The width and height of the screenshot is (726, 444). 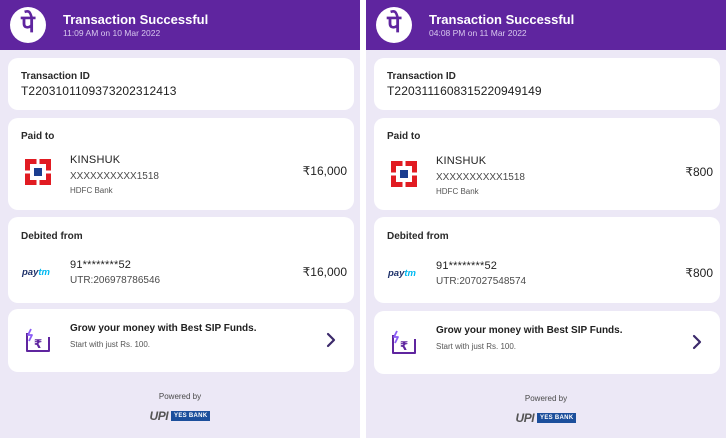 I want to click on status-timestamp: 04:08 PM on 11 Mar 2022, so click(x=478, y=33).